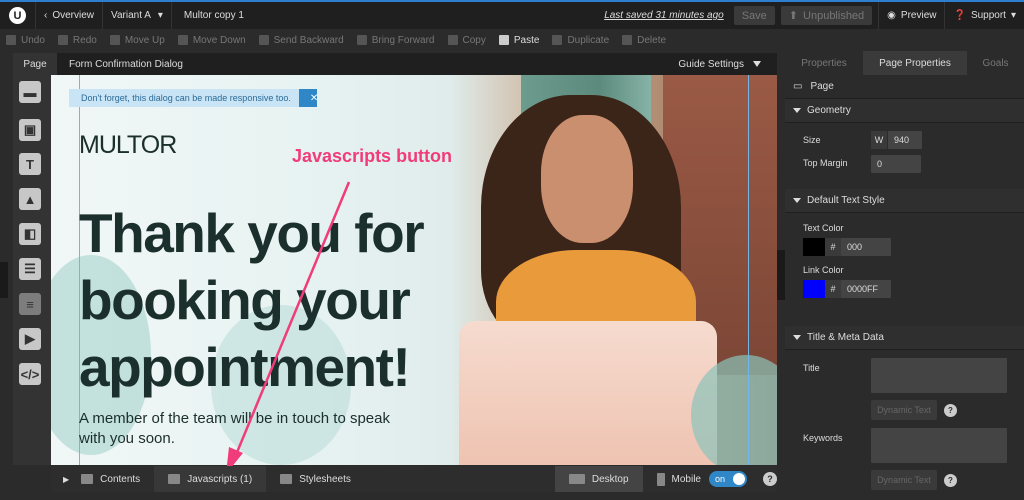  I want to click on desktop-icon, so click(576, 479).